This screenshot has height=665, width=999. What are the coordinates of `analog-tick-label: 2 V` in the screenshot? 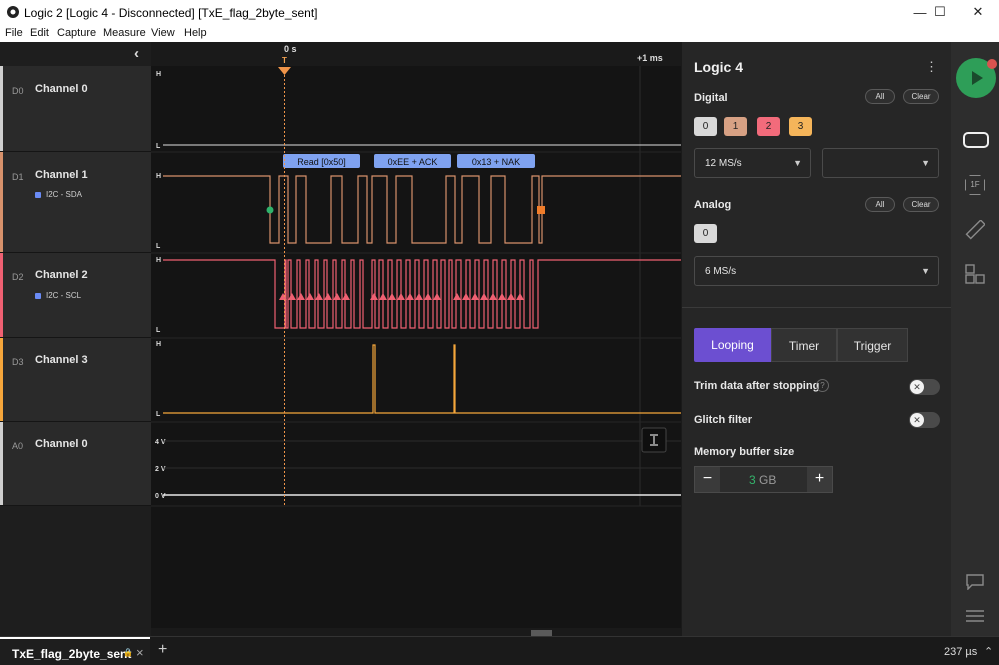 It's located at (160, 469).